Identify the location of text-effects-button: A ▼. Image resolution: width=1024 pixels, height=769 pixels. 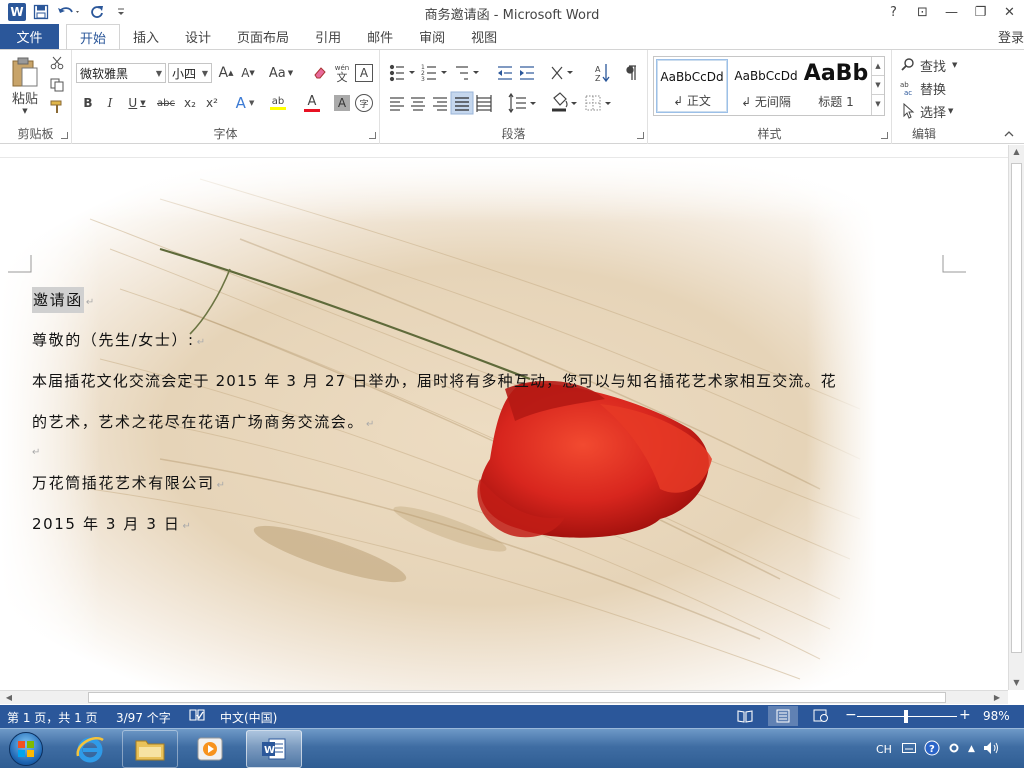
(245, 103).